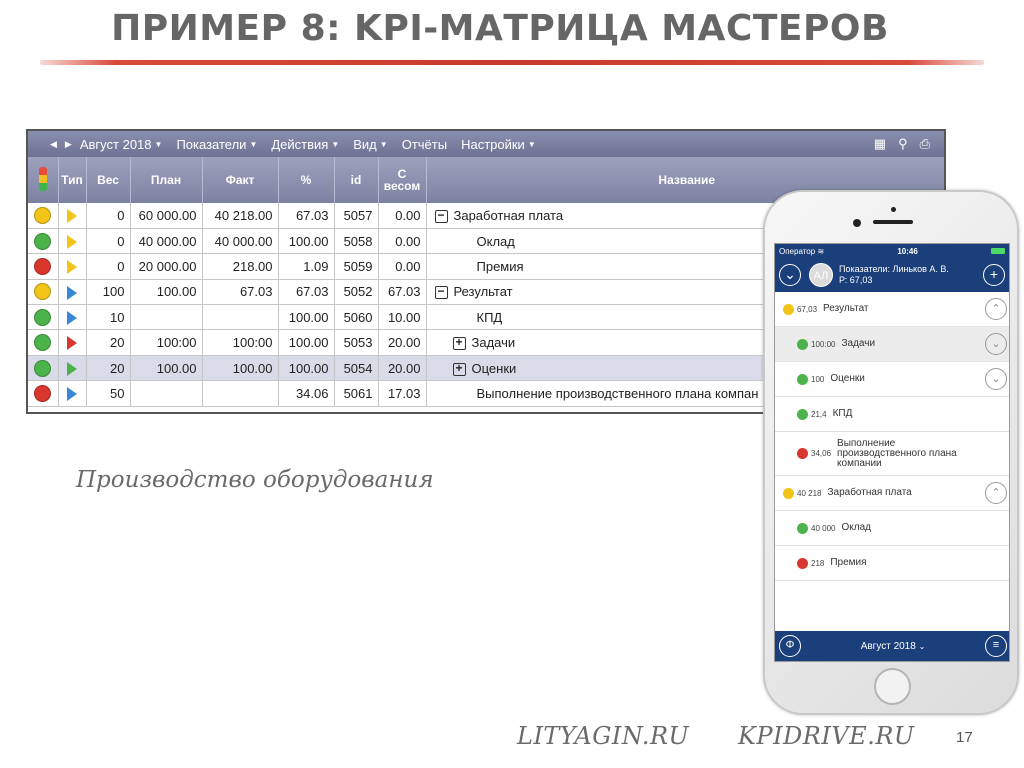 The image size is (1024, 768). Describe the element at coordinates (880, 144) in the screenshot. I see `grid-icon: ▦` at that location.